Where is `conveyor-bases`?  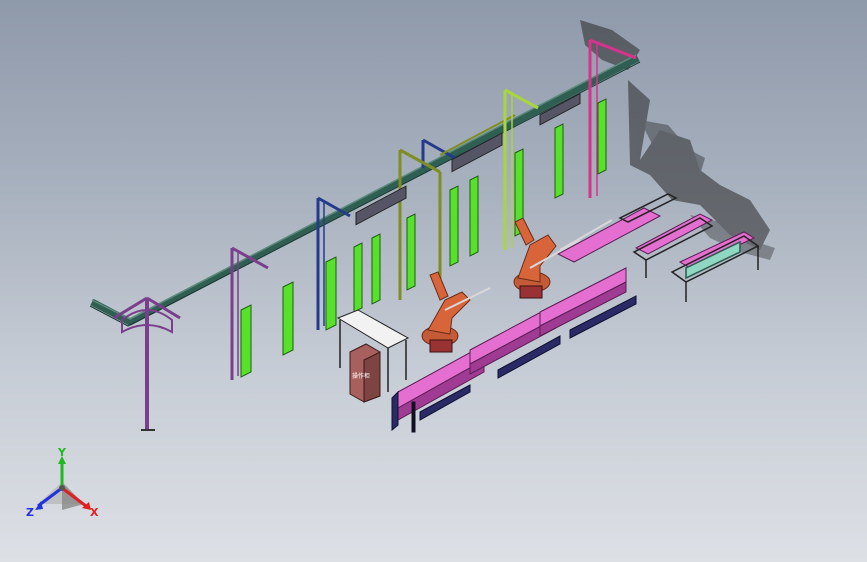
conveyor-bases is located at coordinates (514, 364).